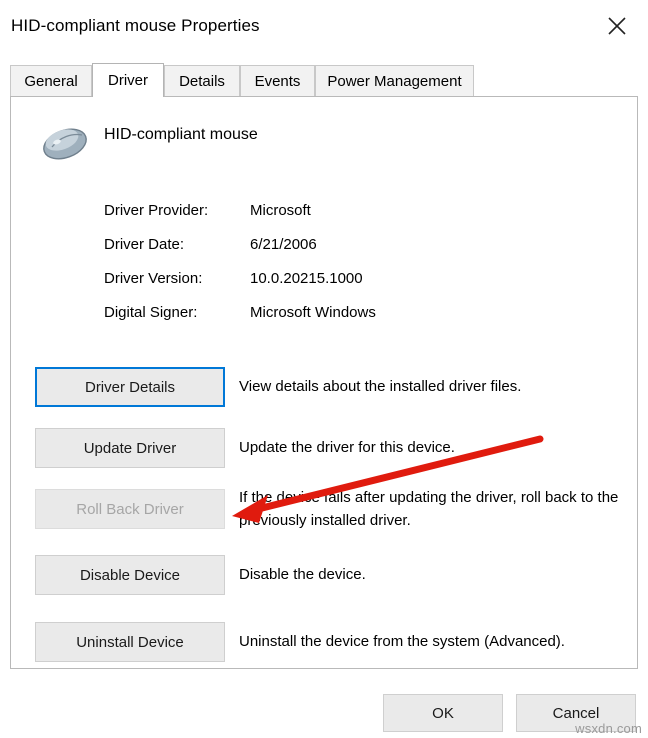 The height and width of the screenshot is (738, 648). I want to click on update-driver-description: Update the driver for this device., so click(347, 447).